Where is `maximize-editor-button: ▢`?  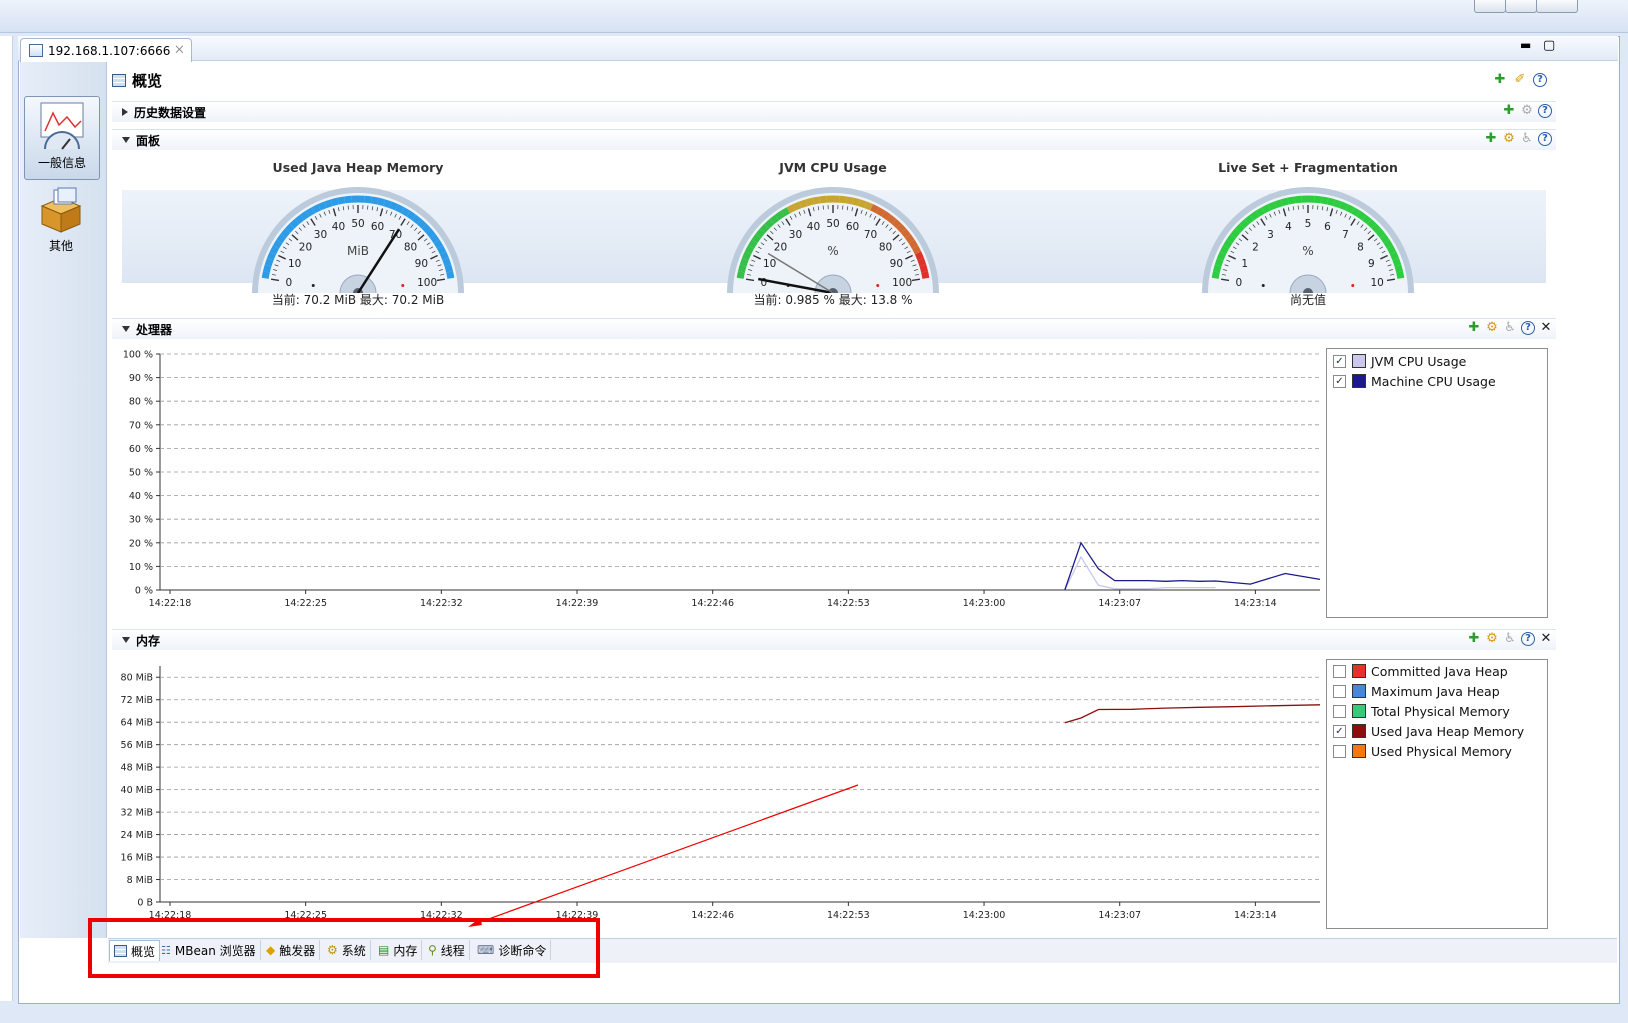
maximize-editor-button: ▢ is located at coordinates (1549, 45).